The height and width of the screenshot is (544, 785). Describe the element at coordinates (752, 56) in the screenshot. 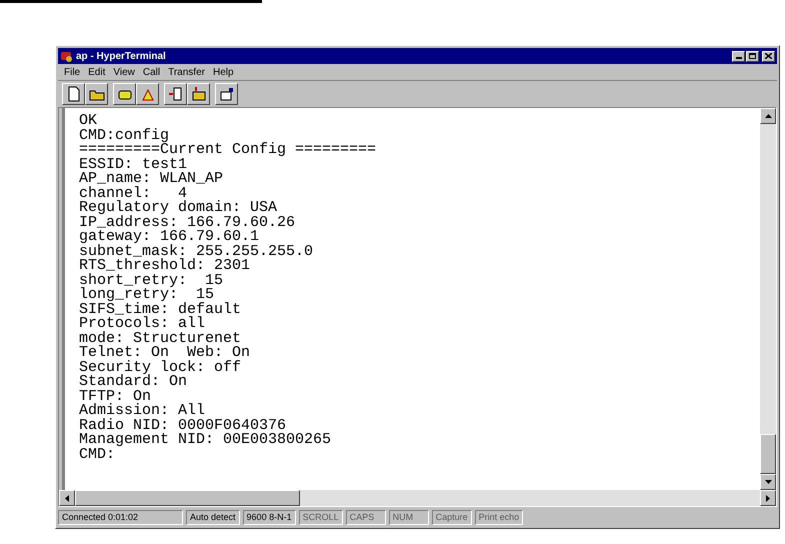

I see `maximize-button` at that location.